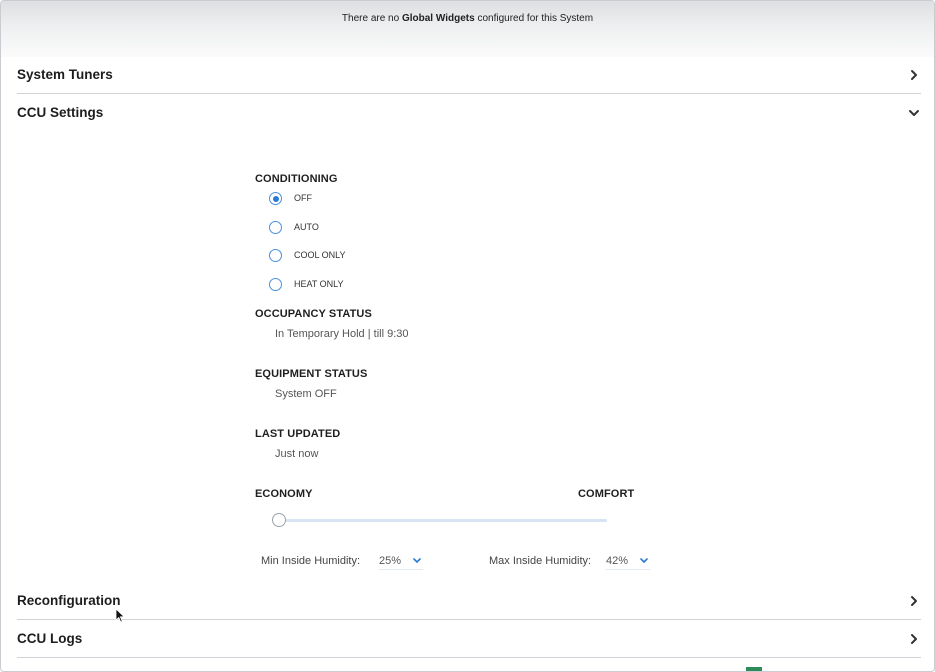 Image resolution: width=935 pixels, height=672 pixels. What do you see at coordinates (298, 434) in the screenshot?
I see `last-updated-label: LAST UPDATED` at bounding box center [298, 434].